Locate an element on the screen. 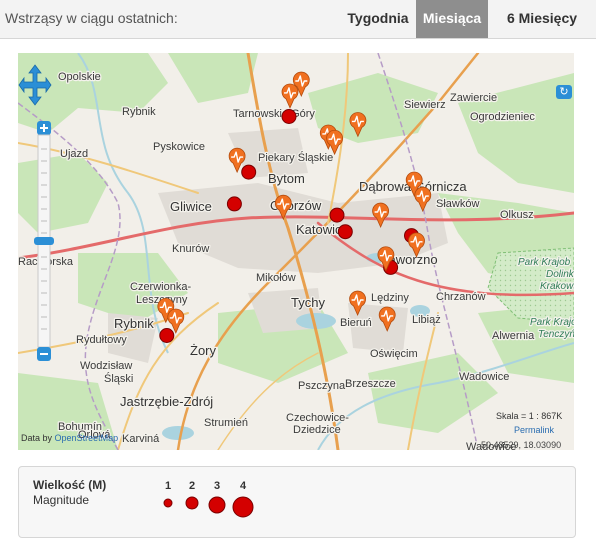 Image resolution: width=596 pixels, height=538 pixels. place-oswiecim: Oświęcim is located at coordinates (394, 354).